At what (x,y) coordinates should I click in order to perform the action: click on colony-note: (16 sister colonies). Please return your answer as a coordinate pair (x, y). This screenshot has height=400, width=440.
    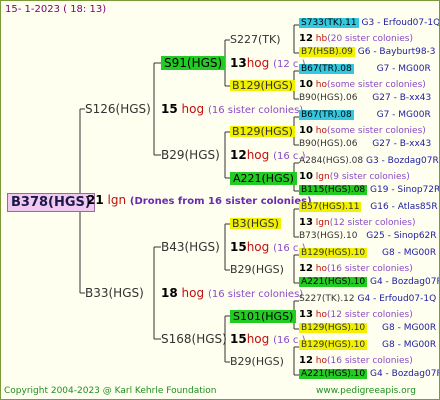
    Looking at the image, I should click on (255, 294).